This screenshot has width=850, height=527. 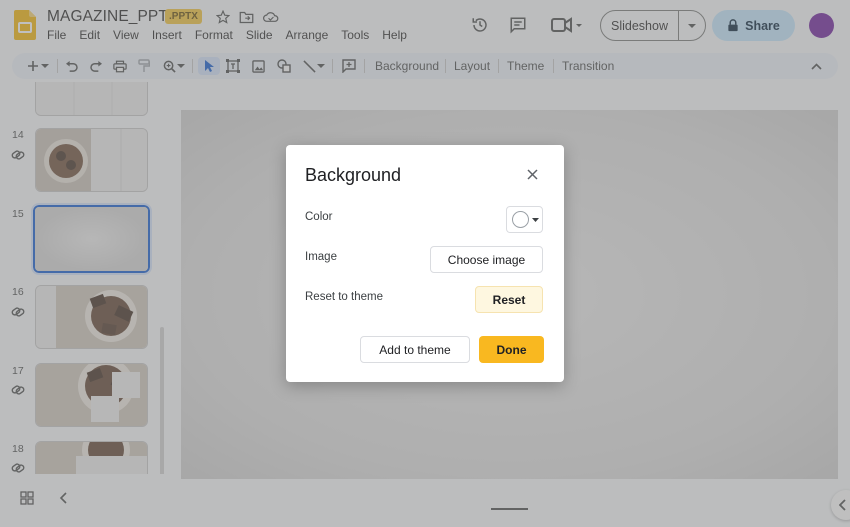 What do you see at coordinates (415, 349) in the screenshot?
I see `add-to-theme-button: Add to theme` at bounding box center [415, 349].